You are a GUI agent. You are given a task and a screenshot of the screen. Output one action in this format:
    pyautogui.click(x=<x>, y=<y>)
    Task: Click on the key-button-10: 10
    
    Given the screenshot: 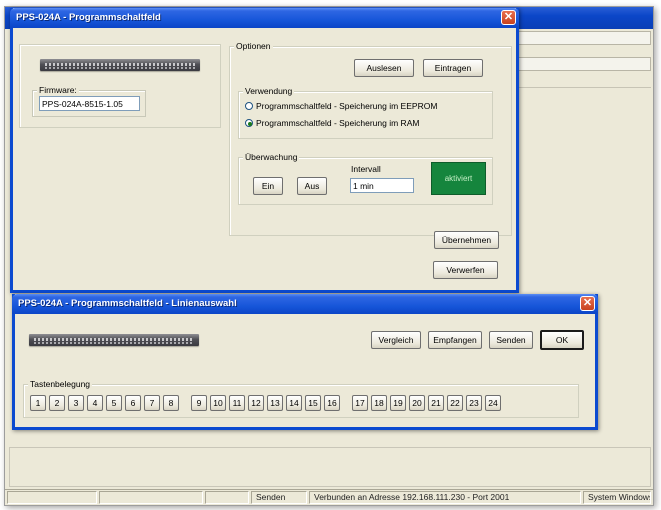 What is the action you would take?
    pyautogui.click(x=218, y=403)
    